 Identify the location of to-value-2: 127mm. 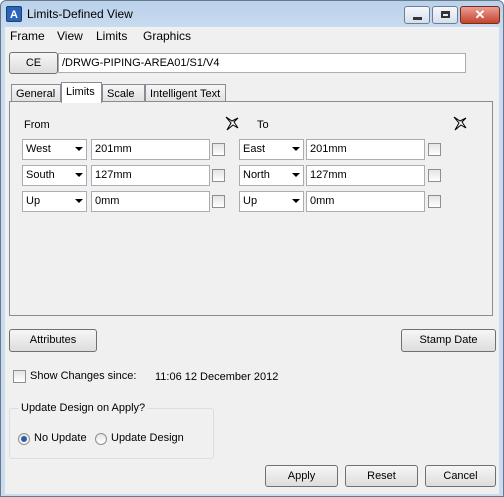
(365, 175).